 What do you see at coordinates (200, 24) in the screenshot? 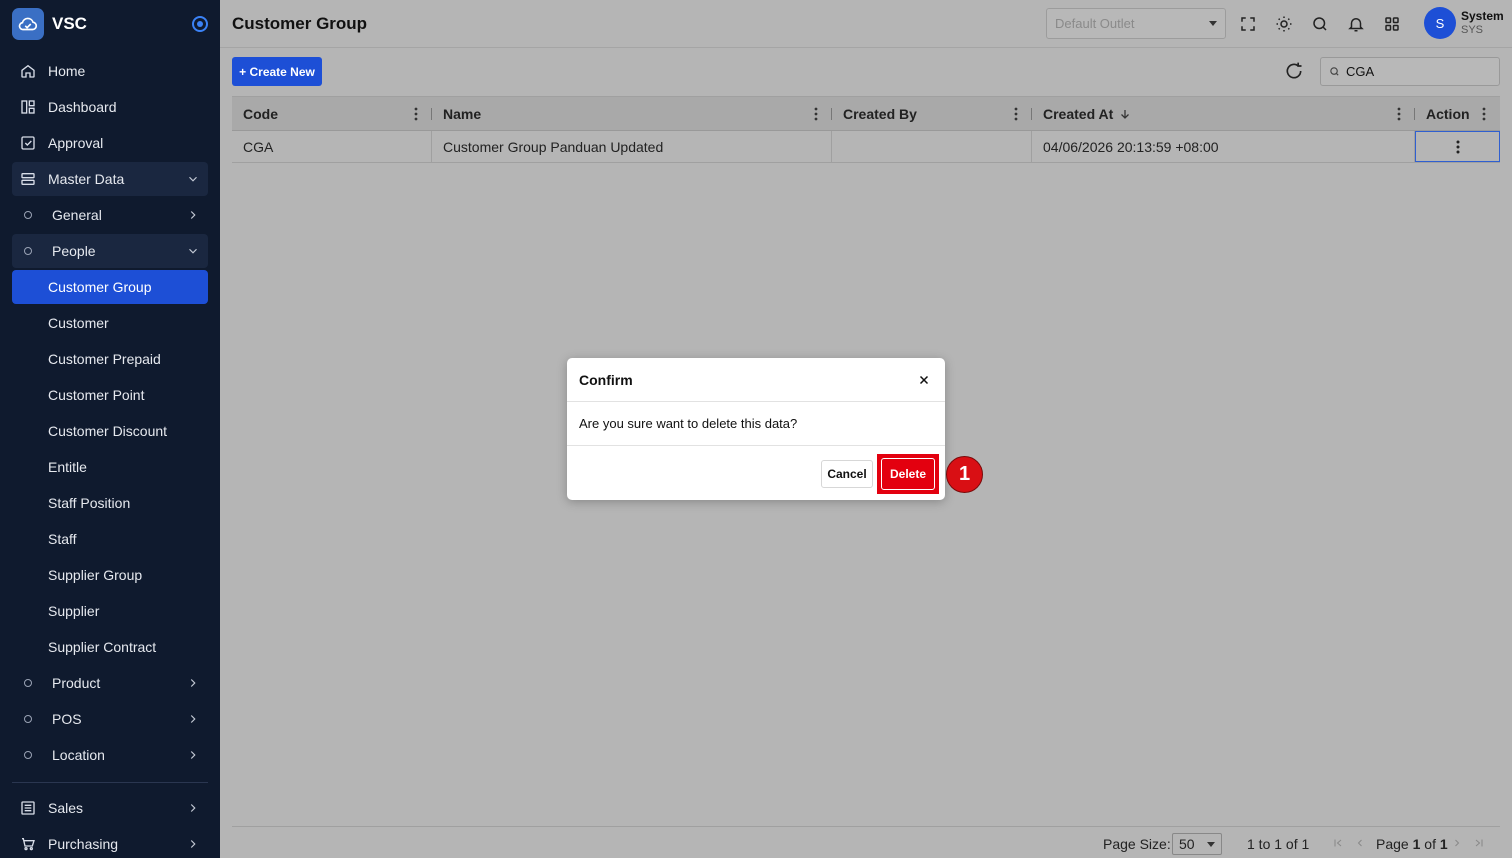
I see `sidebar-toggle-icon` at bounding box center [200, 24].